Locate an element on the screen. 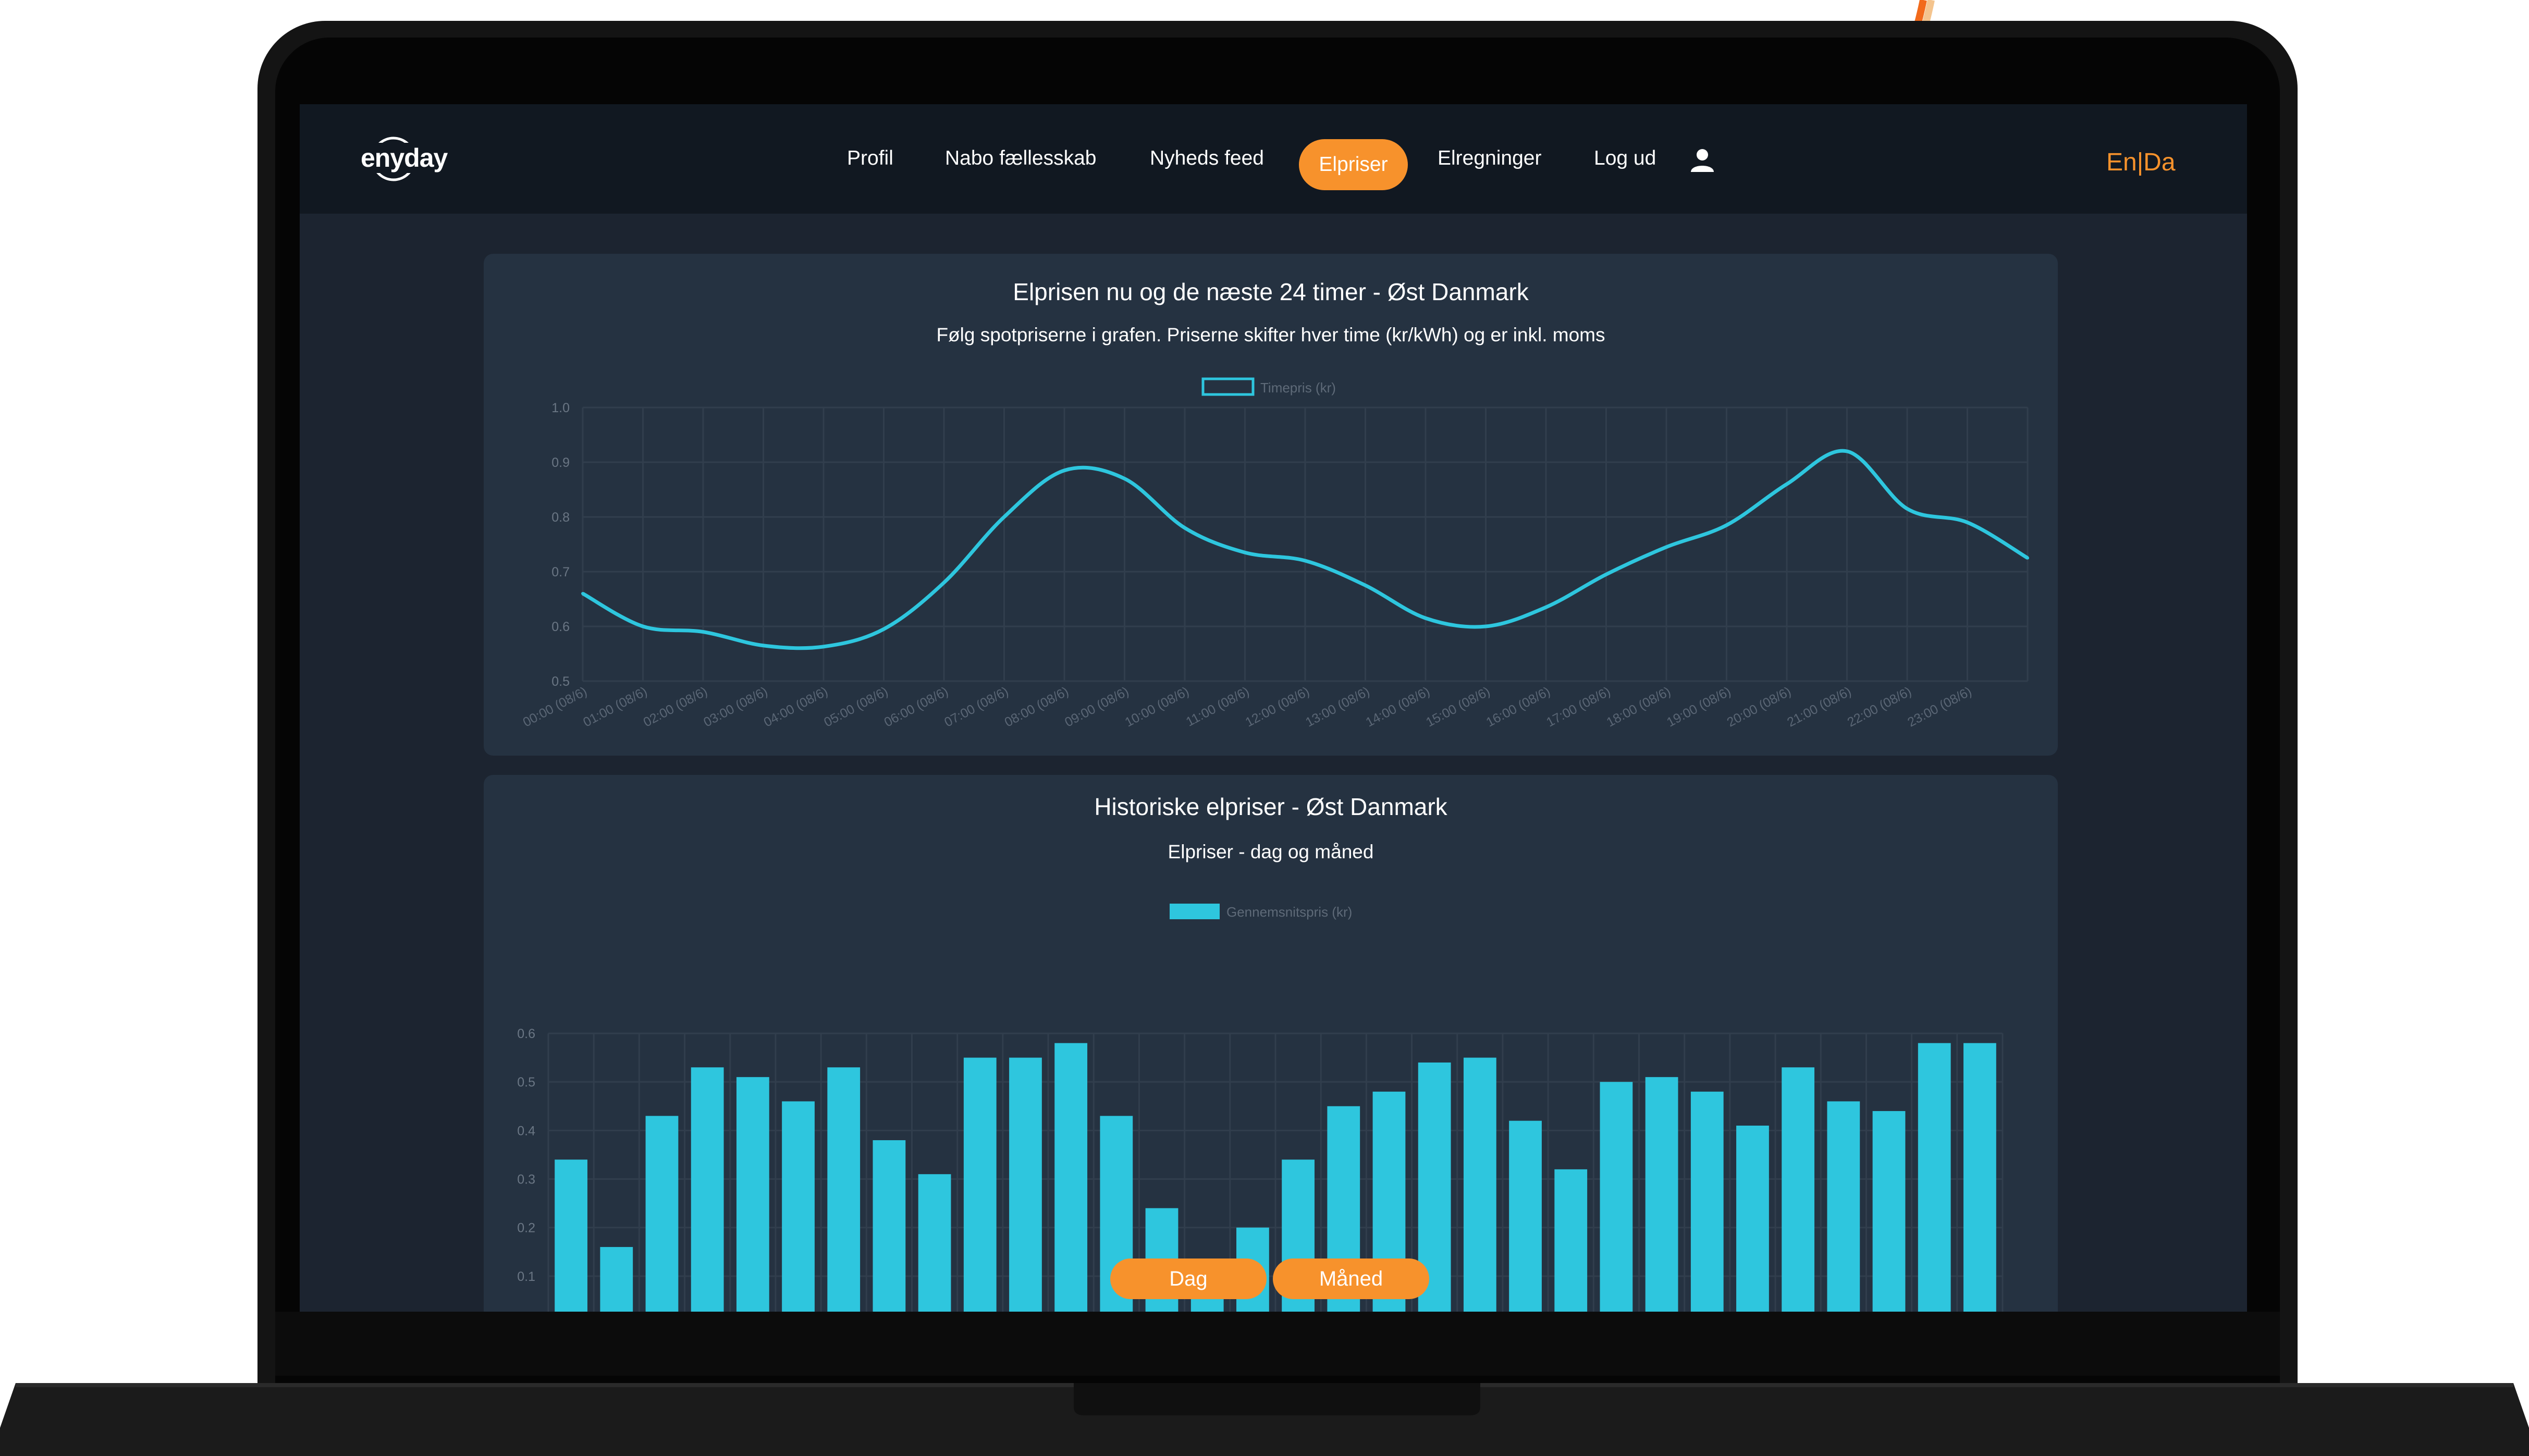 This screenshot has width=2529, height=1456. language-switch: En|Da is located at coordinates (2141, 162).